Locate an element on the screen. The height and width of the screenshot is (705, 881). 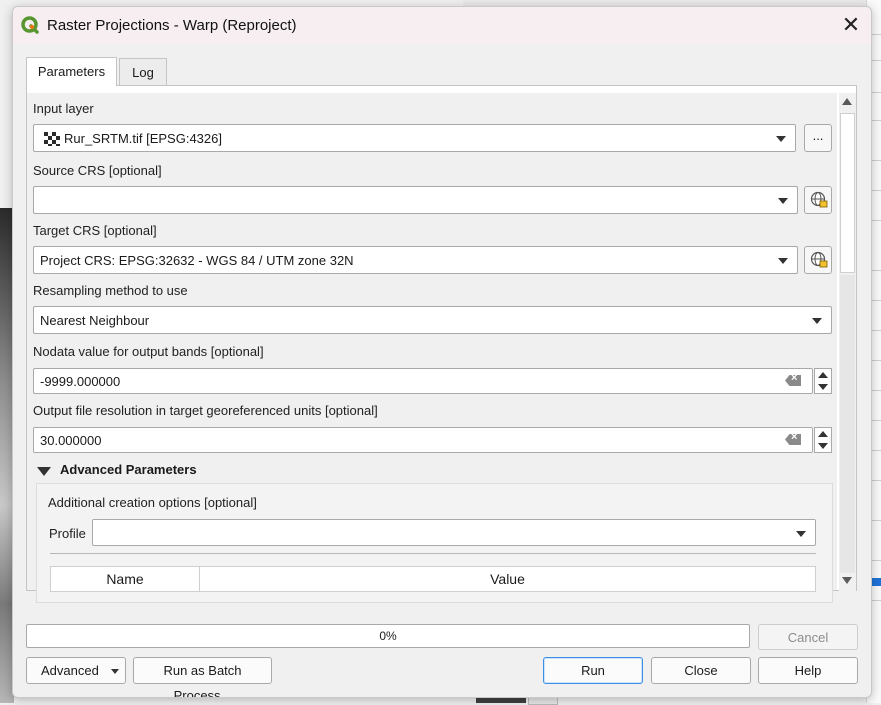
separator is located at coordinates (433, 553).